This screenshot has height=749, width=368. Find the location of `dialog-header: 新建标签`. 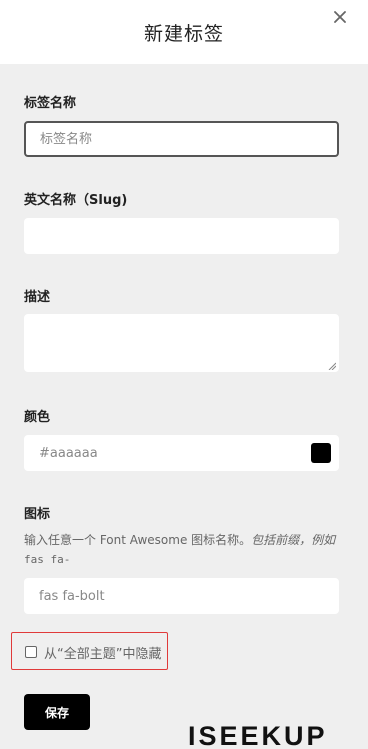

dialog-header: 新建标签 is located at coordinates (184, 32).